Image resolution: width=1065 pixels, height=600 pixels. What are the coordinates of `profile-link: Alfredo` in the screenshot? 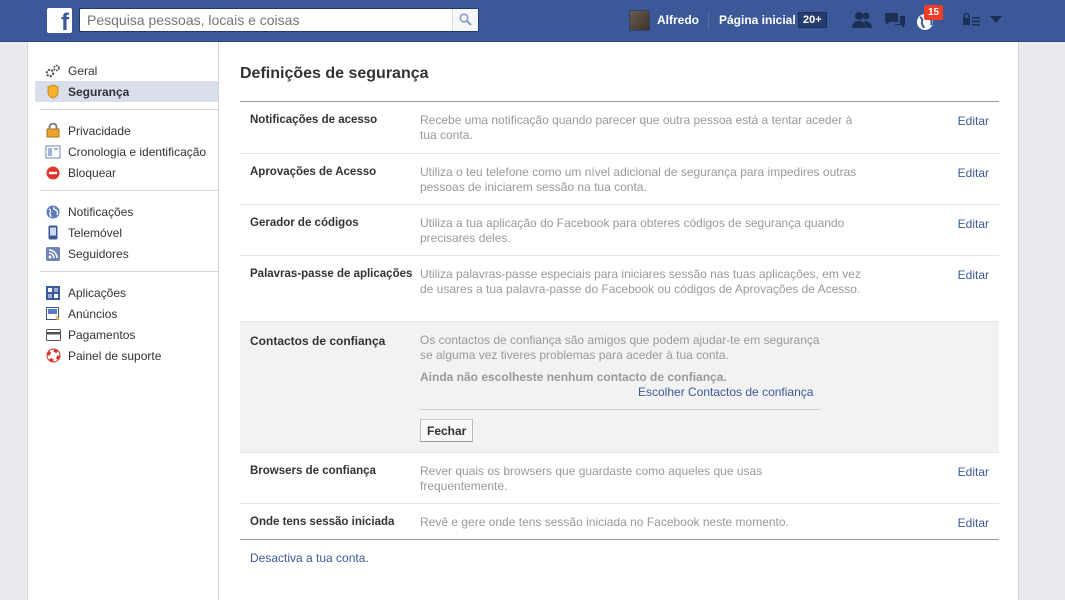 It's located at (664, 20).